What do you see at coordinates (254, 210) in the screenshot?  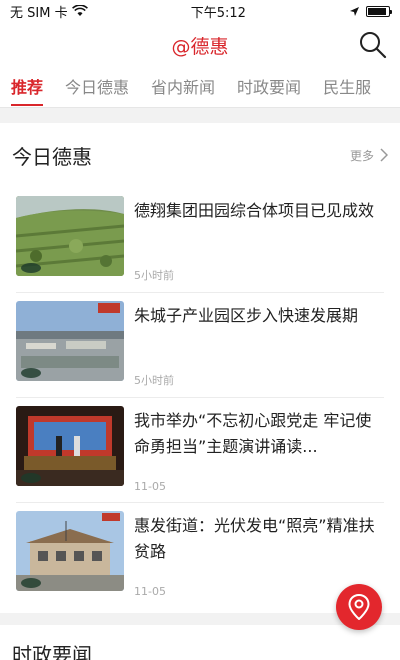 I see `news-title: 德翔集团田园综合体项目已见成效` at bounding box center [254, 210].